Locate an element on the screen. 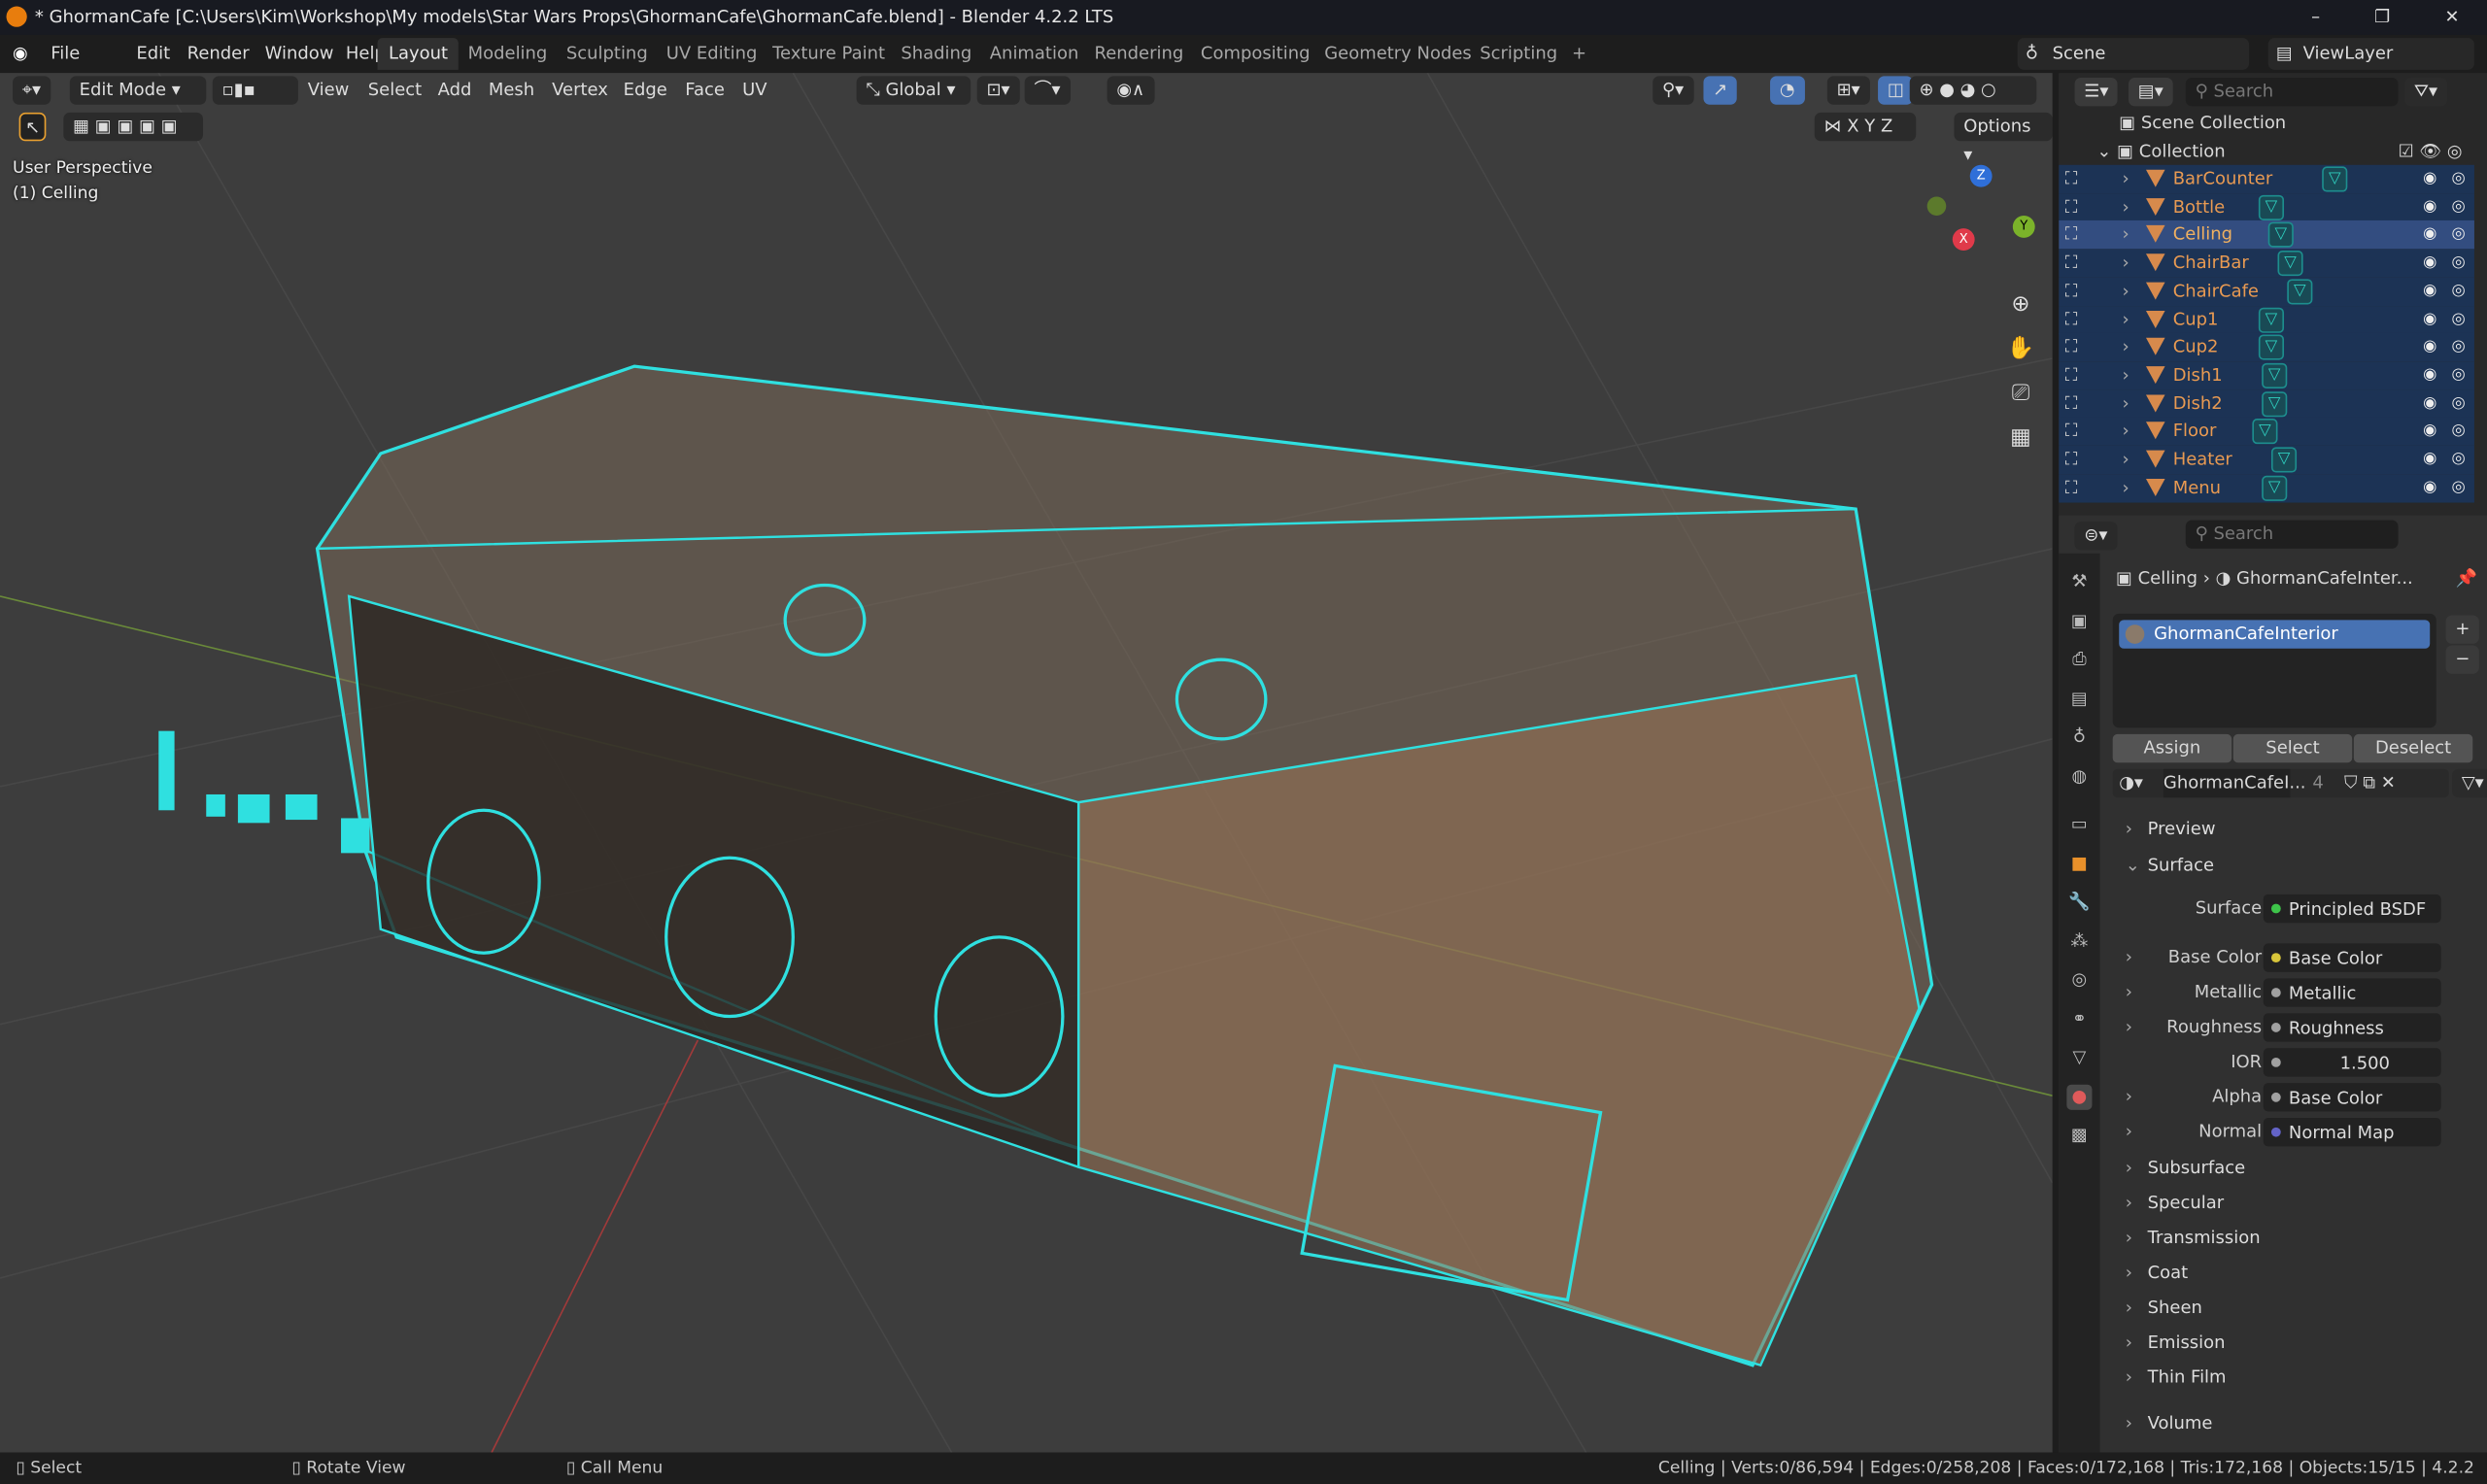  outliner-item: ⛶ › Celling ▽ ◉ ◎ is located at coordinates (2266, 235).